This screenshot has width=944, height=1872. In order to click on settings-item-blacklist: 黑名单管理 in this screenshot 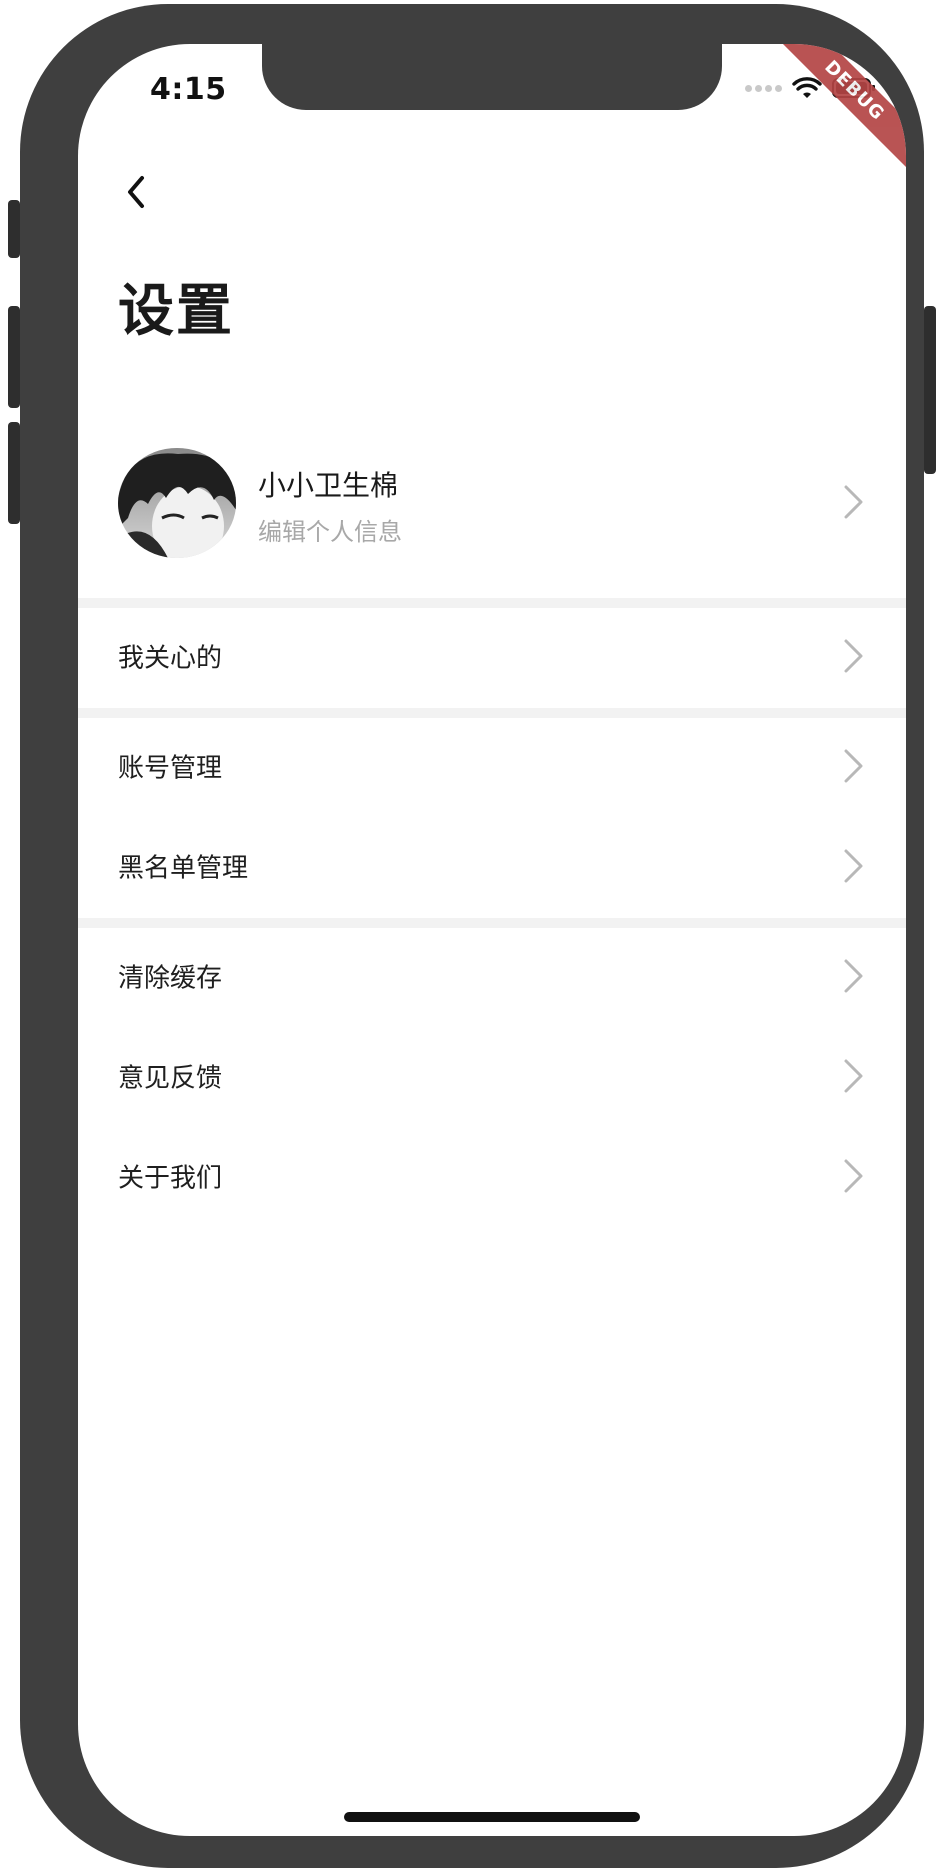, I will do `click(492, 866)`.